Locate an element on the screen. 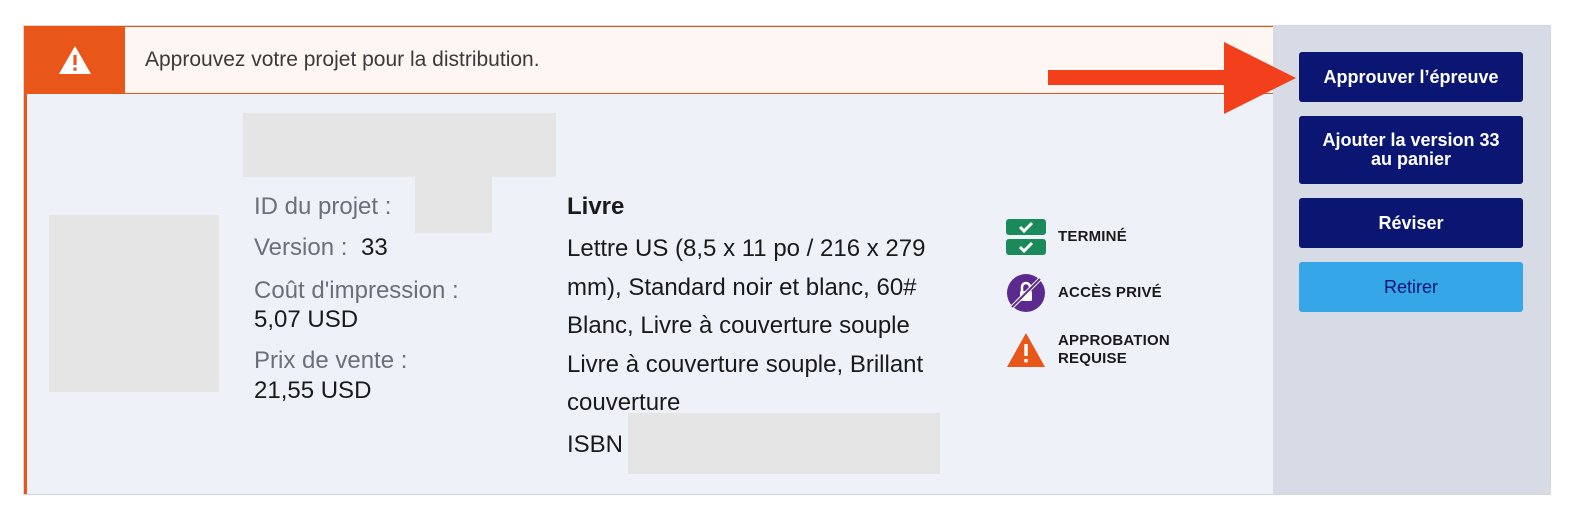 The height and width of the screenshot is (516, 1576). project-title-redacted is located at coordinates (399, 145).